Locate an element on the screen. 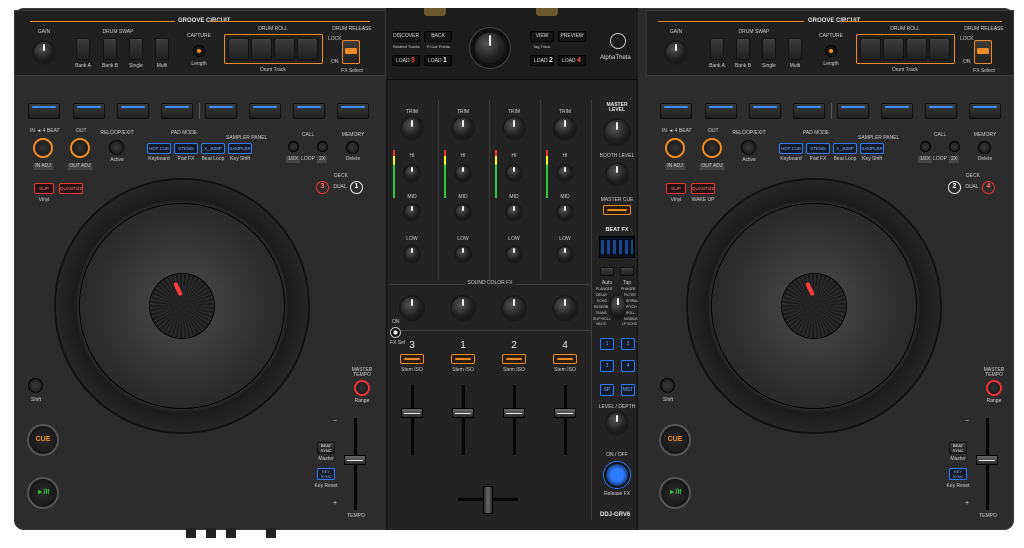  key-sync-button: KEY SYNC is located at coordinates (326, 474).